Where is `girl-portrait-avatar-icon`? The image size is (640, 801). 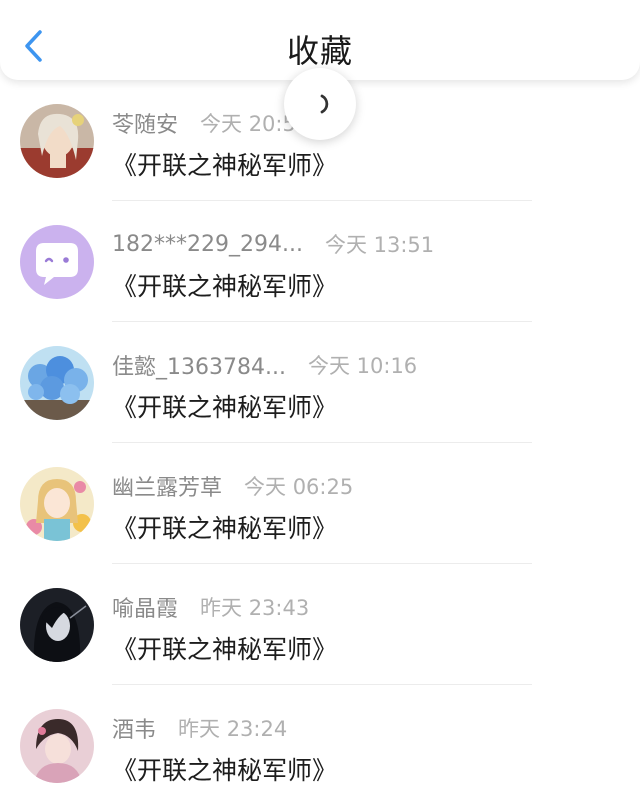 girl-portrait-avatar-icon is located at coordinates (57, 746).